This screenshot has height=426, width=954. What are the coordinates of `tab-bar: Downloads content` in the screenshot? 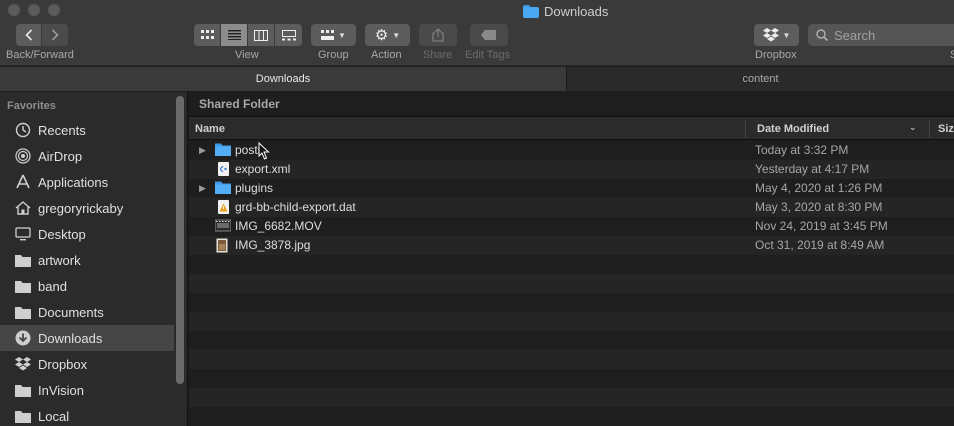 It's located at (477, 79).